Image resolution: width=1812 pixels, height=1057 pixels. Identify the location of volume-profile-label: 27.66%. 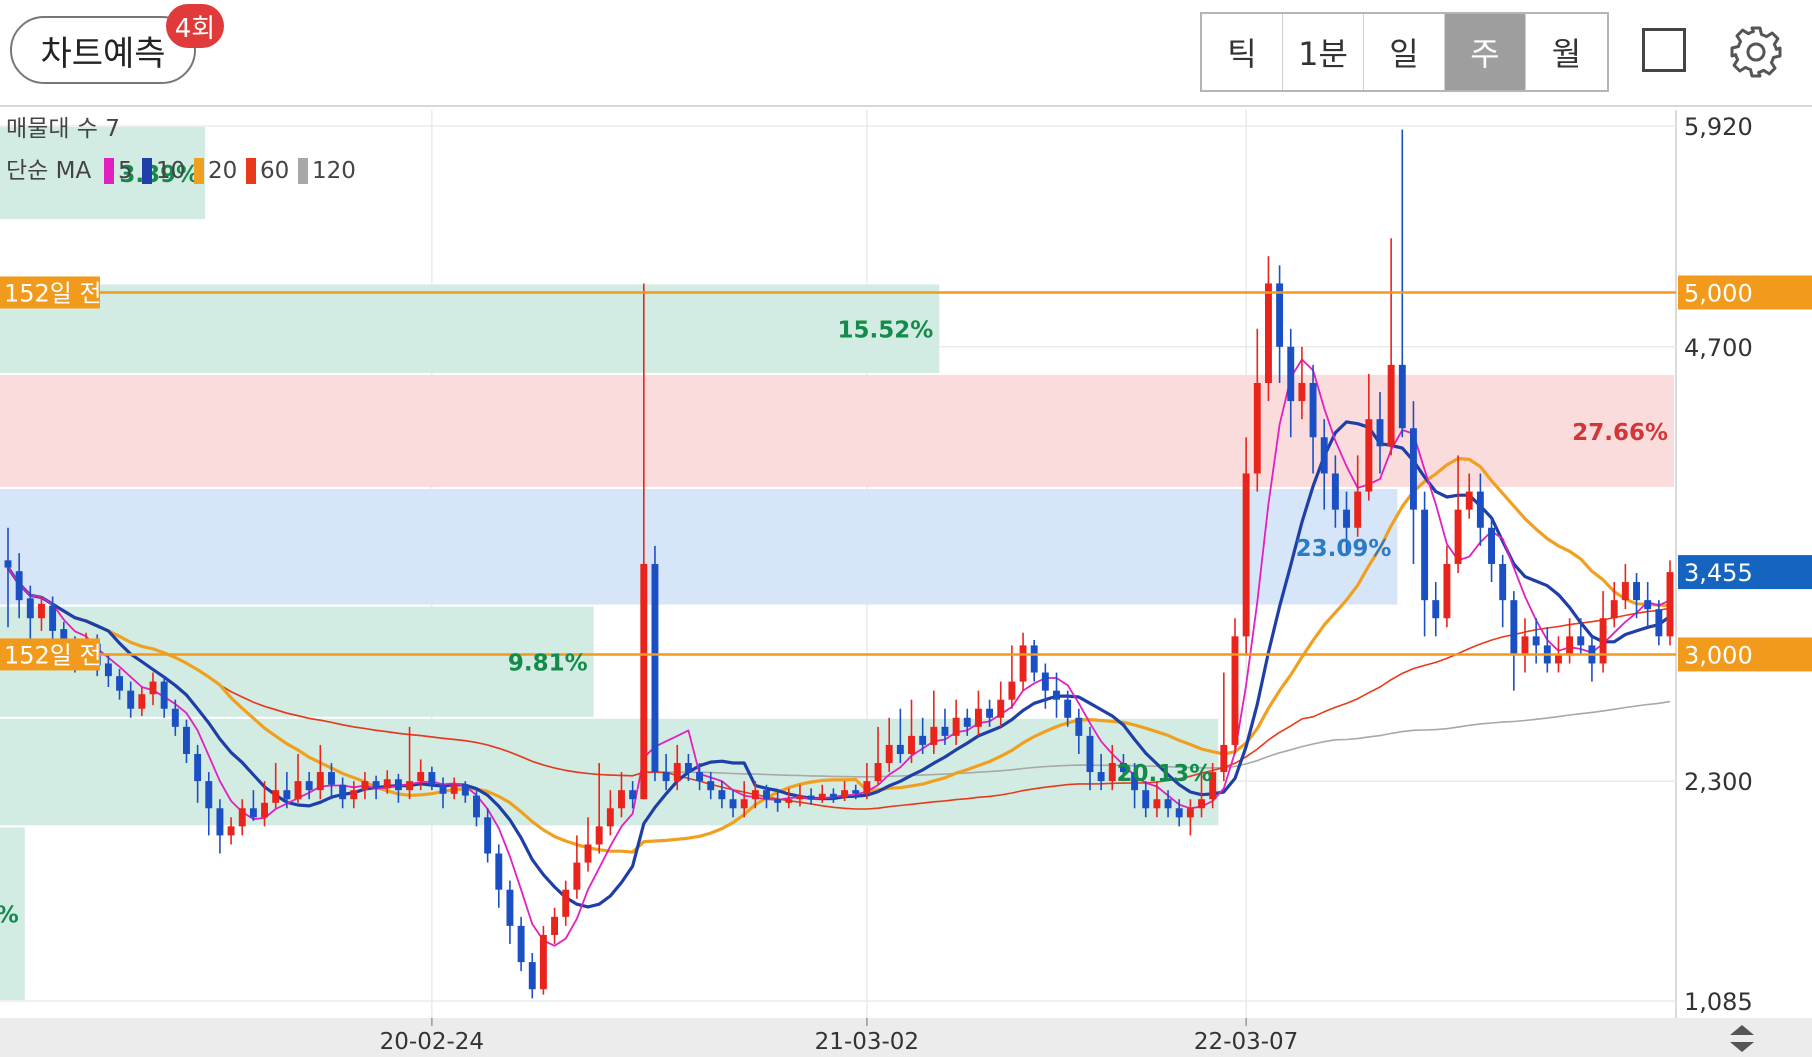
(1620, 433).